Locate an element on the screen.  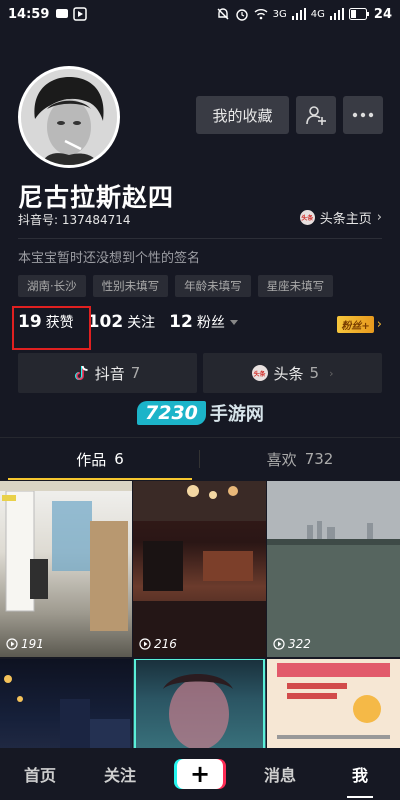
douyin-id: 抖音号: 137484714 is located at coordinates (74, 220).